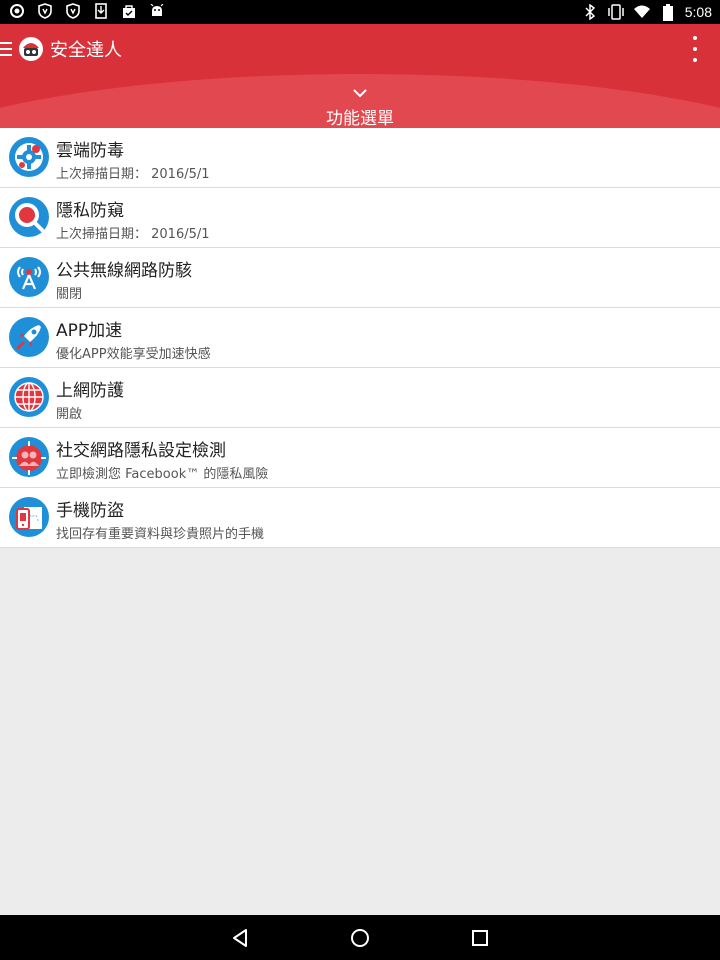 This screenshot has height=960, width=720. What do you see at coordinates (590, 12) in the screenshot?
I see `bluetooth-icon` at bounding box center [590, 12].